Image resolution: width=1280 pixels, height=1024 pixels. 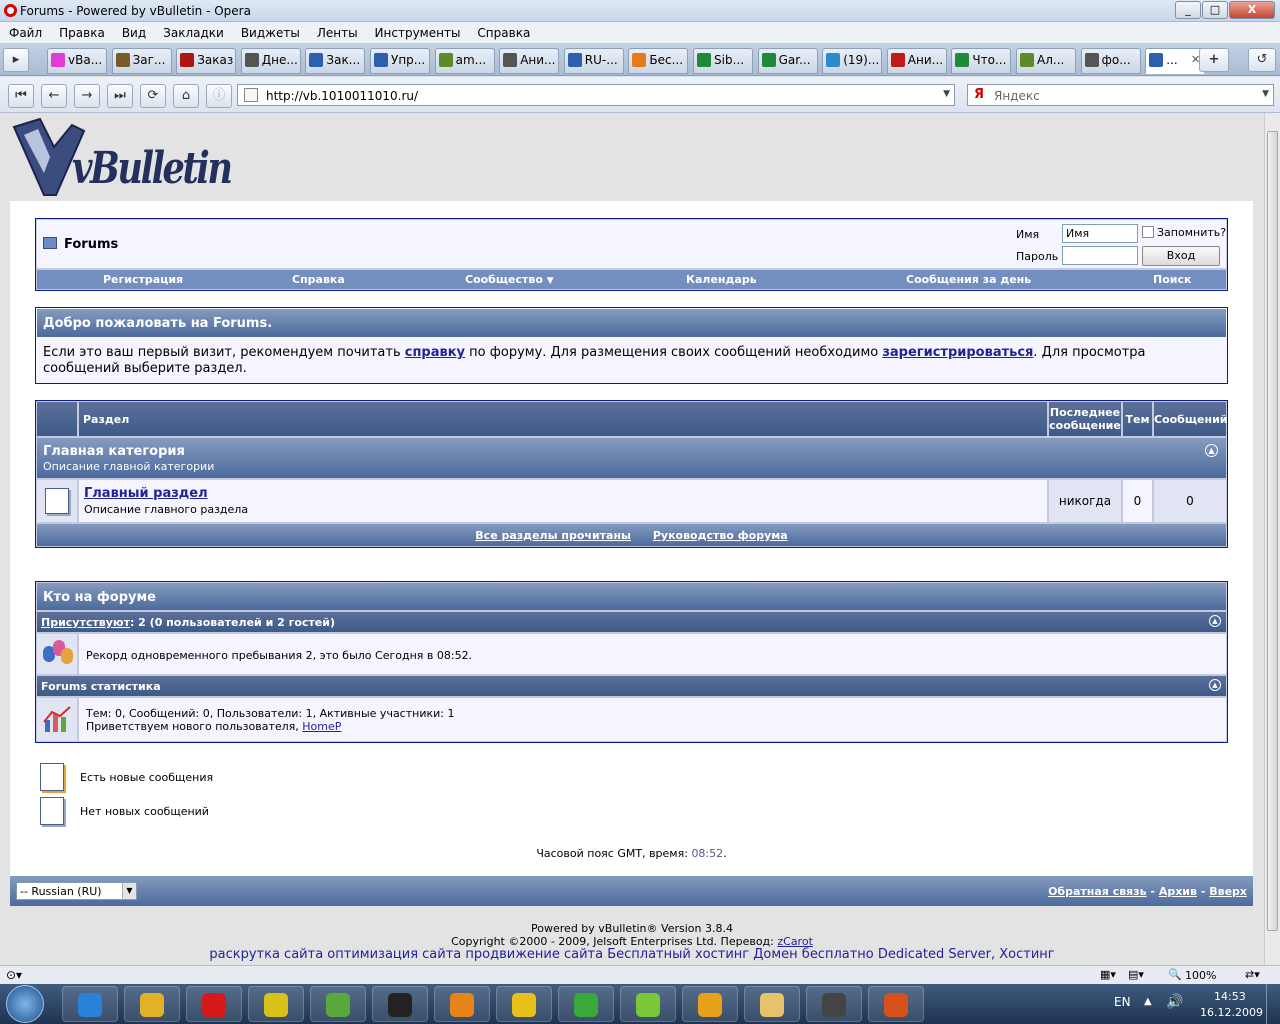 What do you see at coordinates (25, 1004) in the screenshot?
I see `start-button` at bounding box center [25, 1004].